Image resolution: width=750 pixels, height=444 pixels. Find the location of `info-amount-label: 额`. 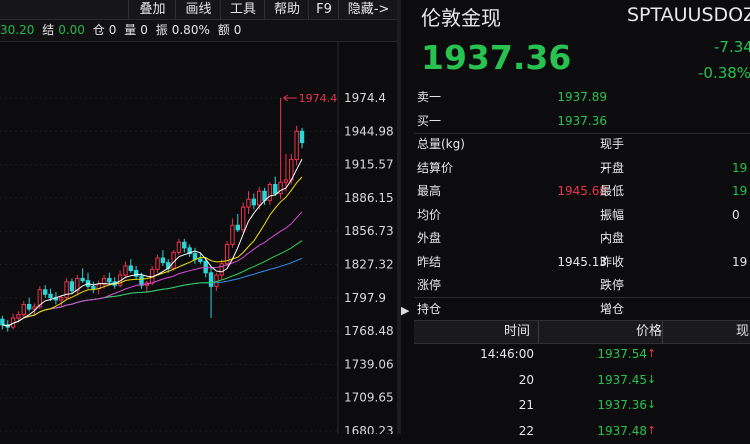

info-amount-label: 额 is located at coordinates (223, 30).